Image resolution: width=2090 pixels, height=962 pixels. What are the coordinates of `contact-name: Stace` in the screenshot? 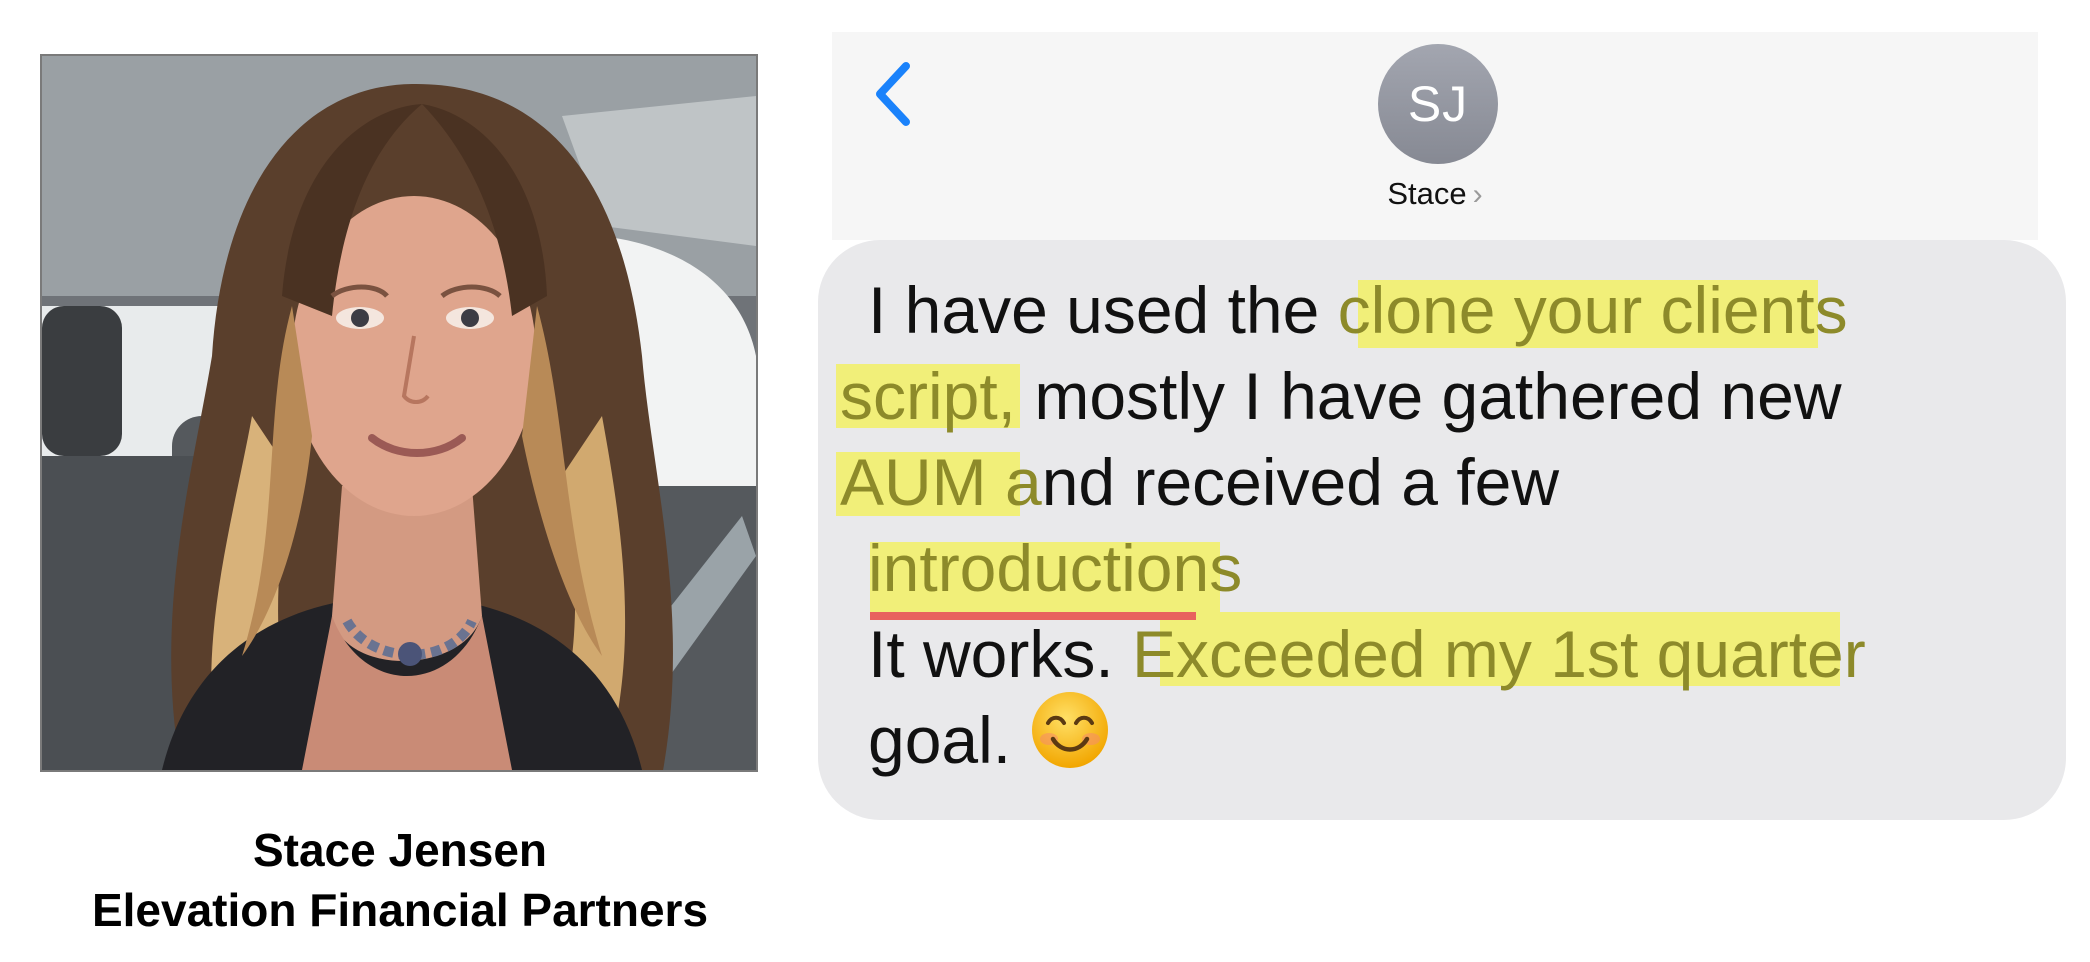 It's located at (1427, 193).